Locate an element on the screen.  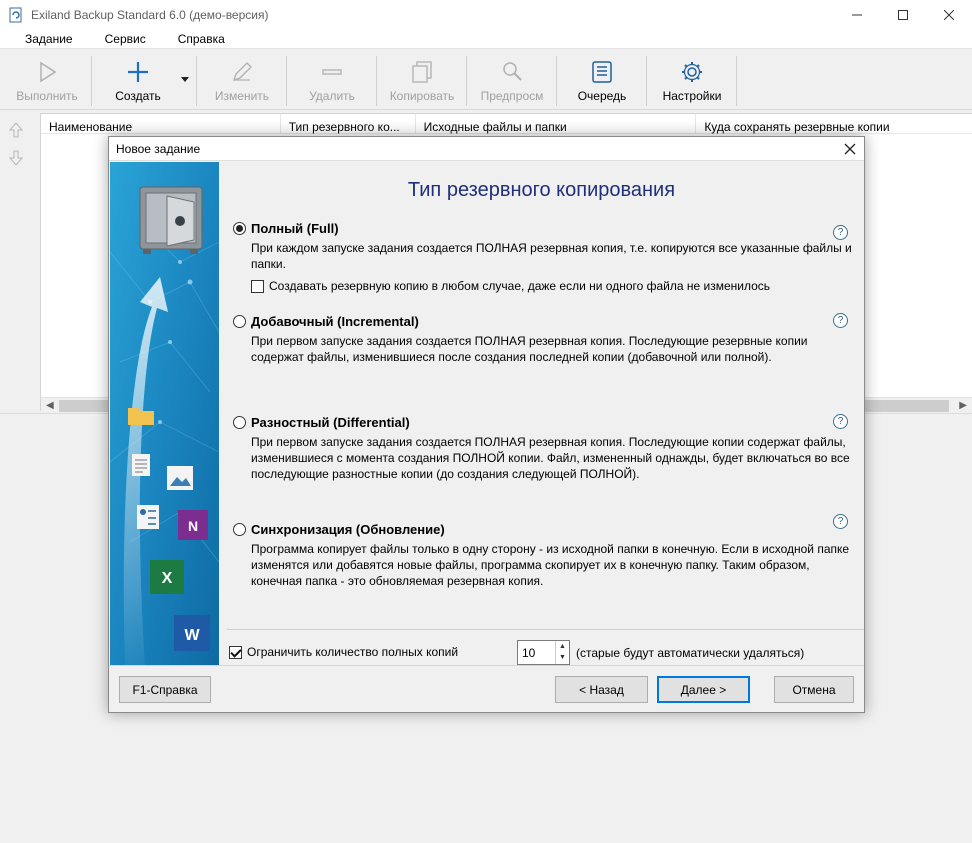
menu-task: Задание is located at coordinates (49, 39).